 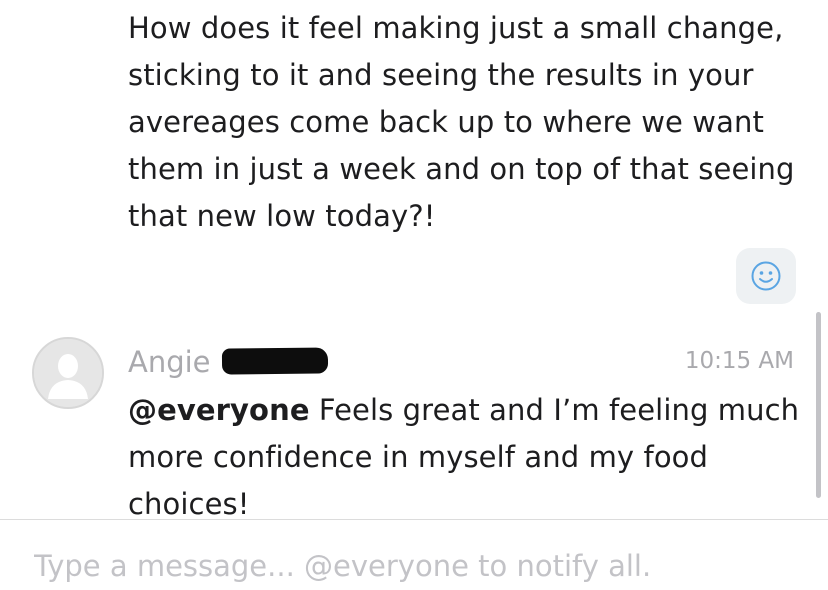 I want to click on add-reaction-button, so click(x=766, y=276).